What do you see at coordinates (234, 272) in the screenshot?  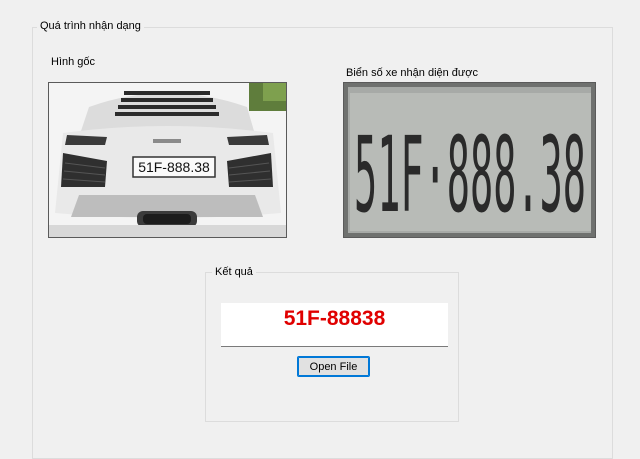 I see `result-group-label: Kết quả` at bounding box center [234, 272].